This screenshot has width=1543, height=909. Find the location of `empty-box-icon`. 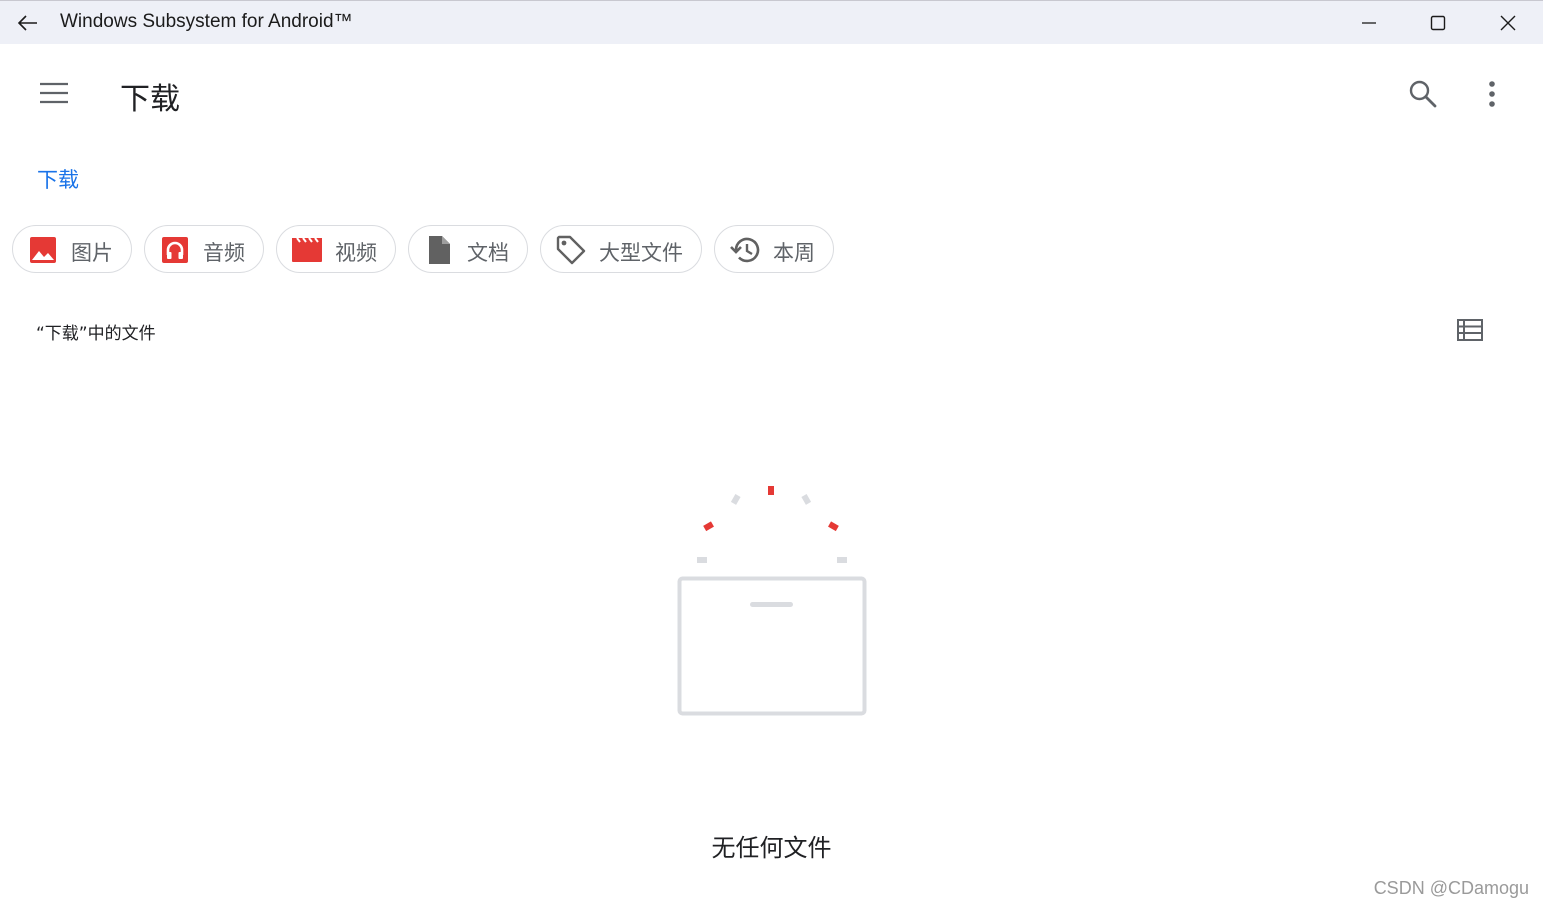

empty-box-icon is located at coordinates (772, 600).